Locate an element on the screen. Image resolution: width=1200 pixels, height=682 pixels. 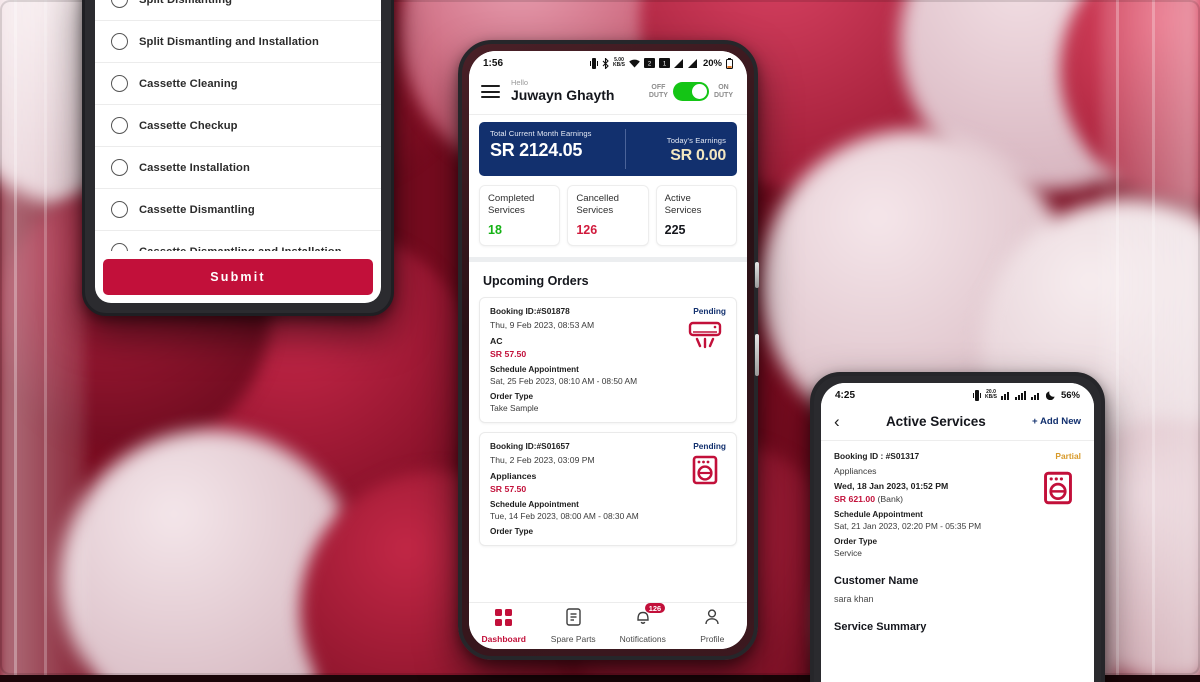
washing-machine-icon is located at coordinates (1061, 491).